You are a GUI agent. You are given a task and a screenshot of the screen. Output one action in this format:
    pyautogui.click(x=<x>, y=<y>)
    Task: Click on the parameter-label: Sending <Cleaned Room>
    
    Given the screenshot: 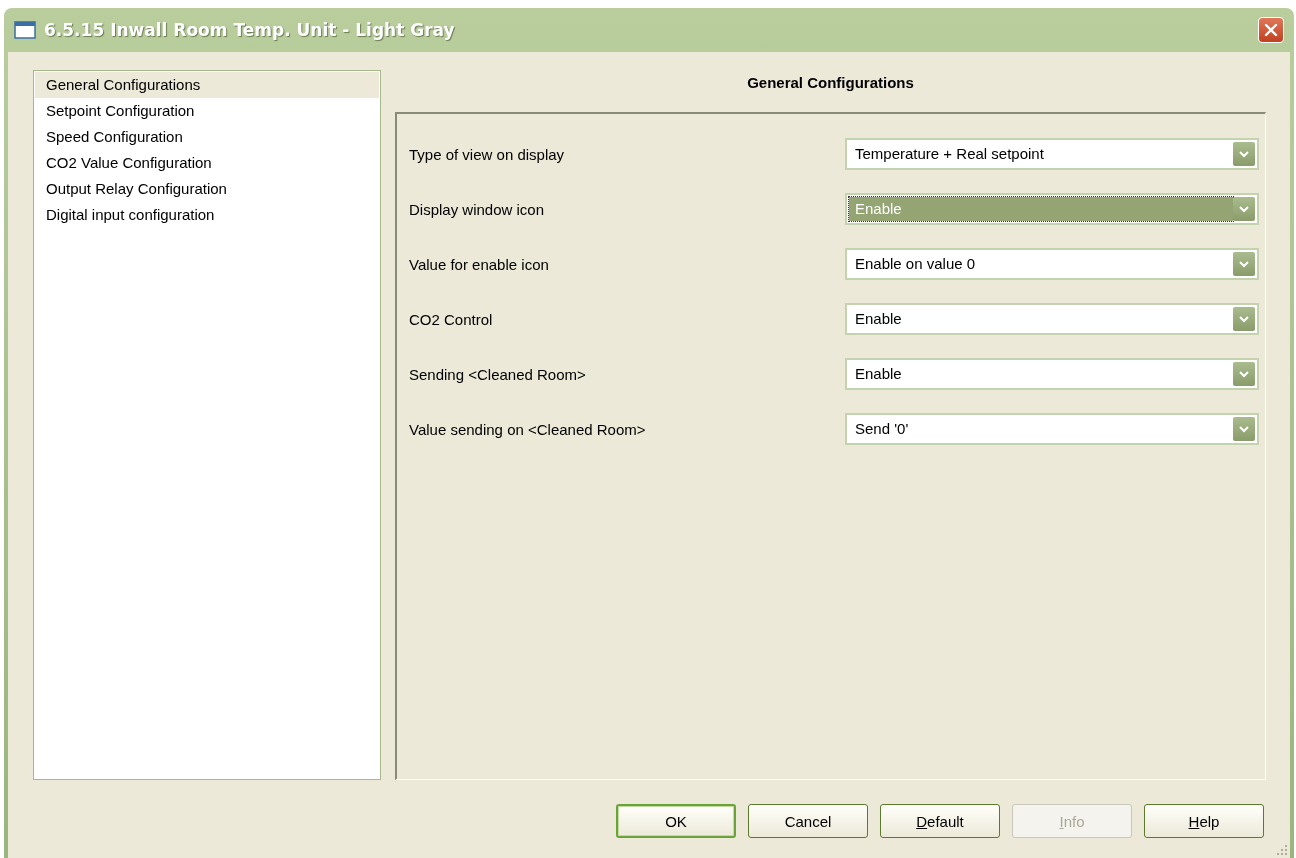 What is the action you would take?
    pyautogui.click(x=497, y=374)
    